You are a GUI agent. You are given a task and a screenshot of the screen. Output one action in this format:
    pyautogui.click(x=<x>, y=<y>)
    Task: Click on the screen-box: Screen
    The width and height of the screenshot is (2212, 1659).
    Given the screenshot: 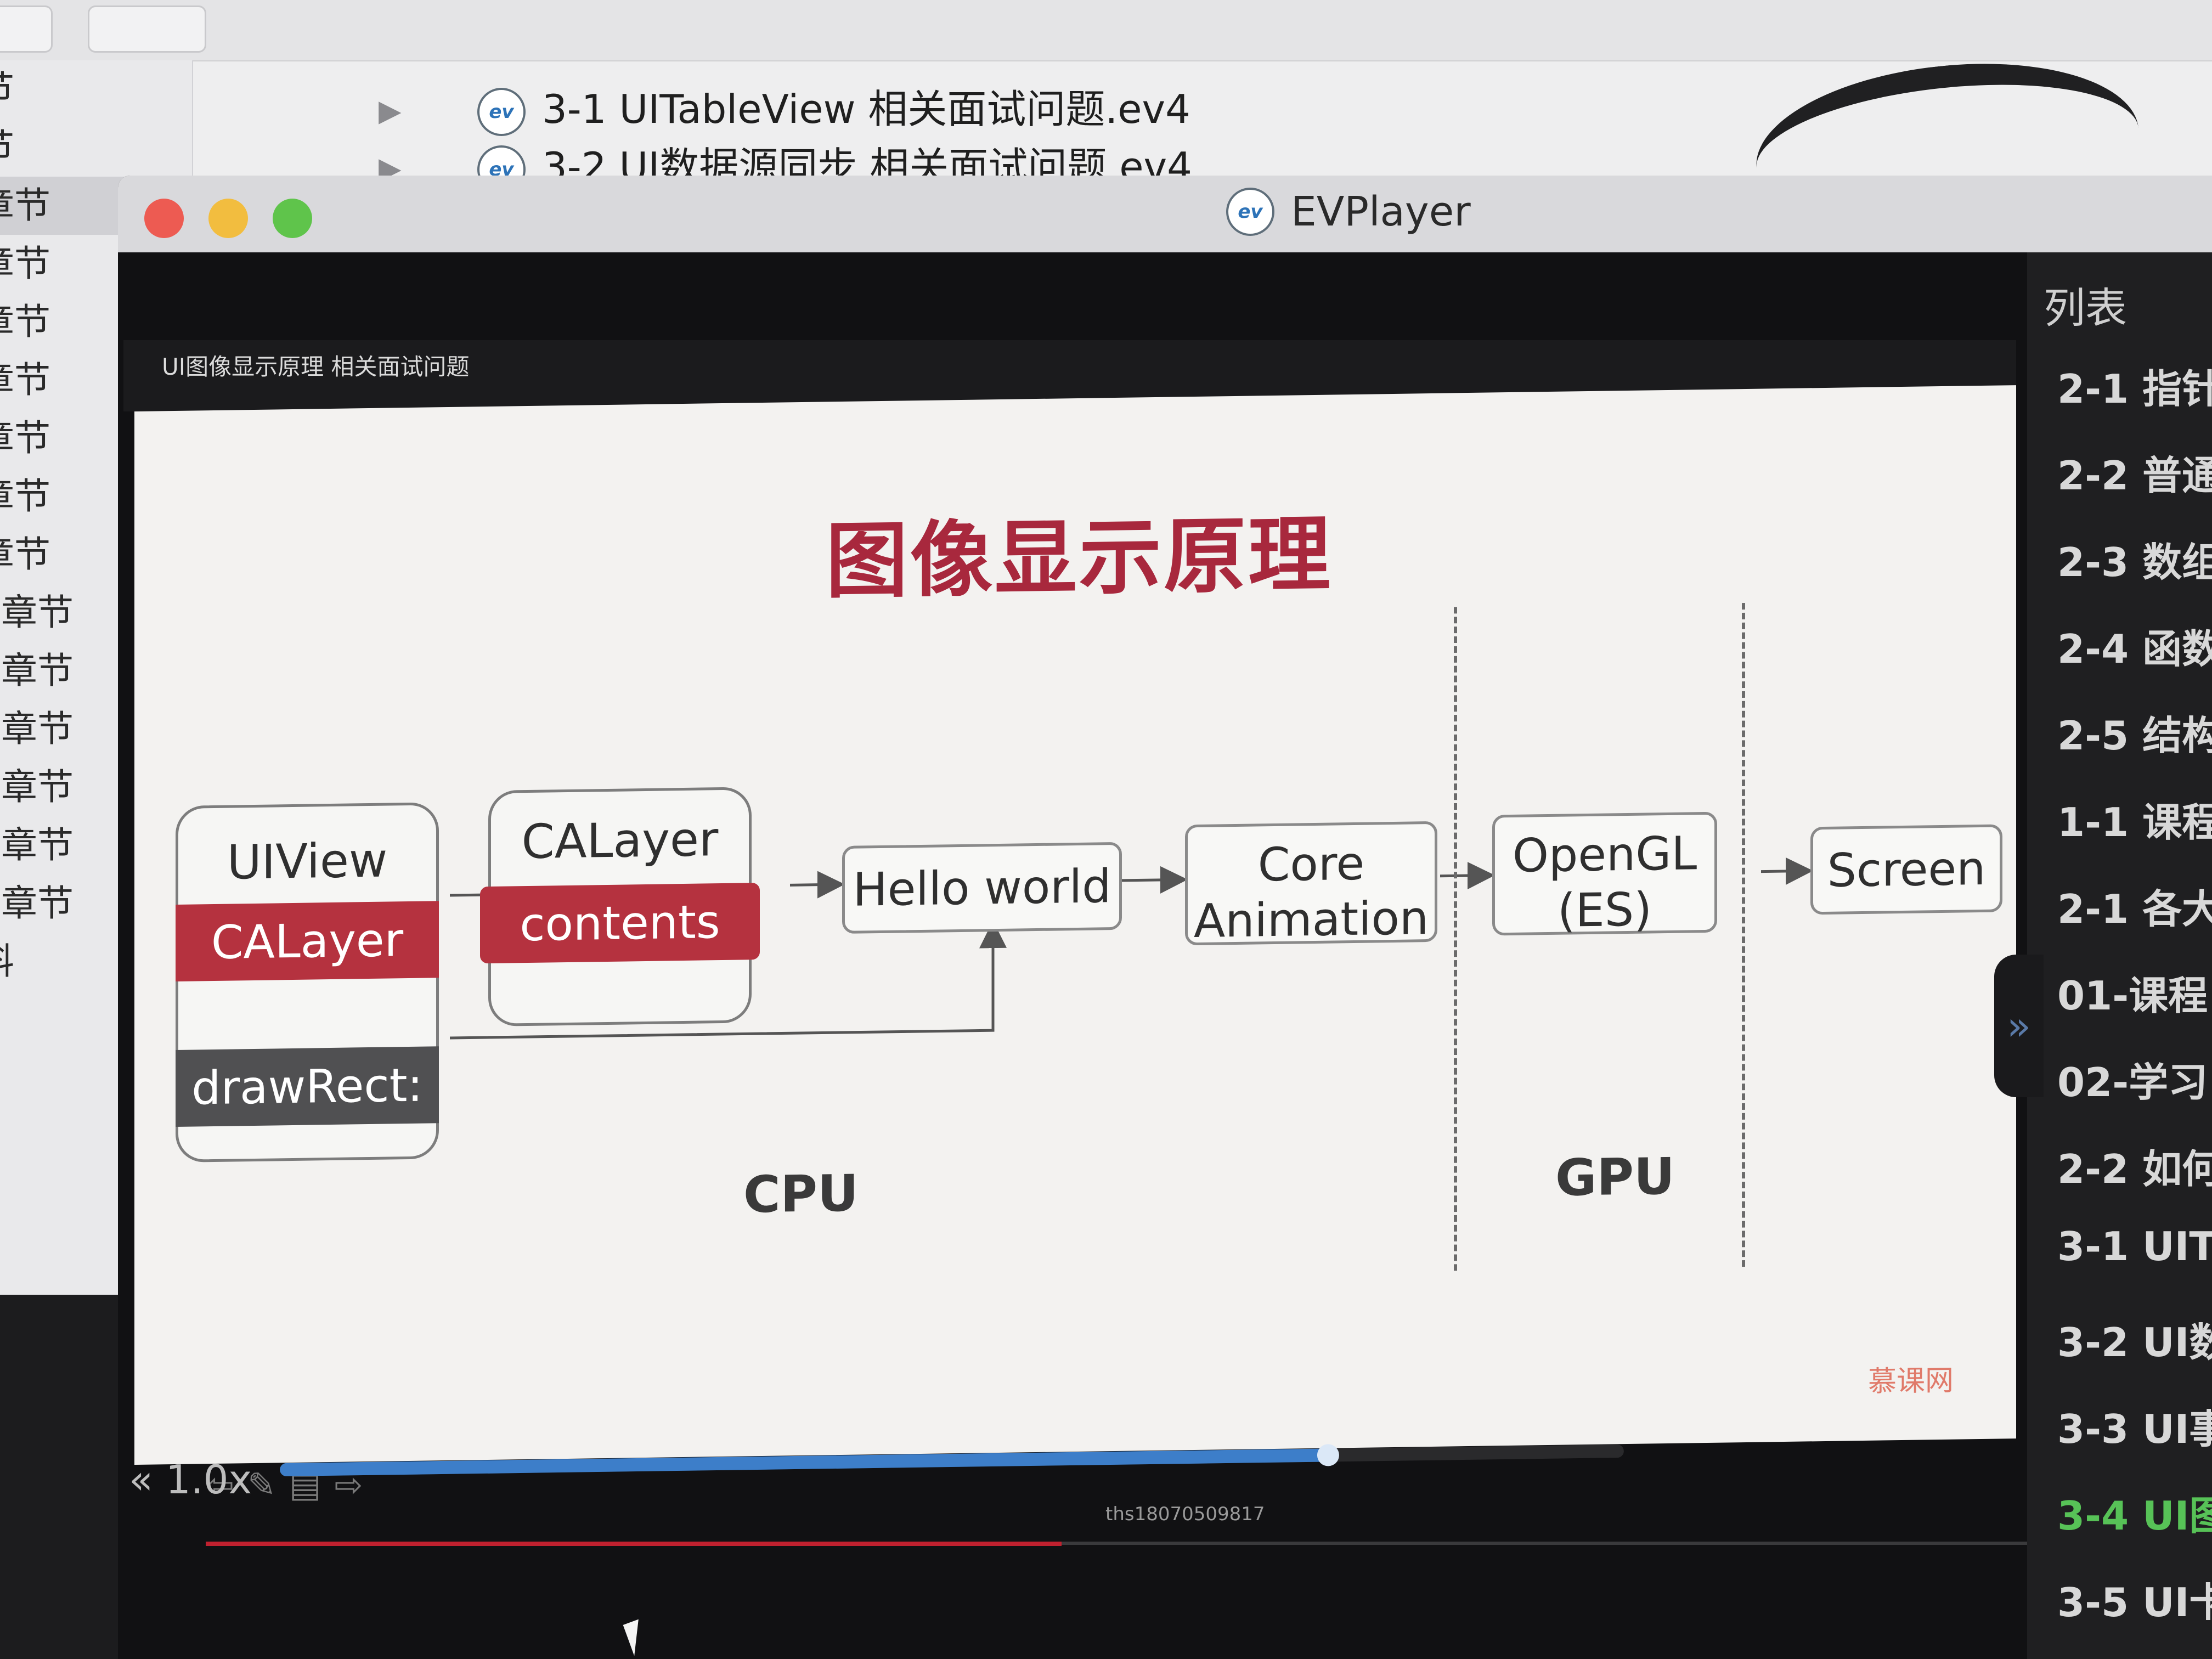 What is the action you would take?
    pyautogui.click(x=1906, y=869)
    